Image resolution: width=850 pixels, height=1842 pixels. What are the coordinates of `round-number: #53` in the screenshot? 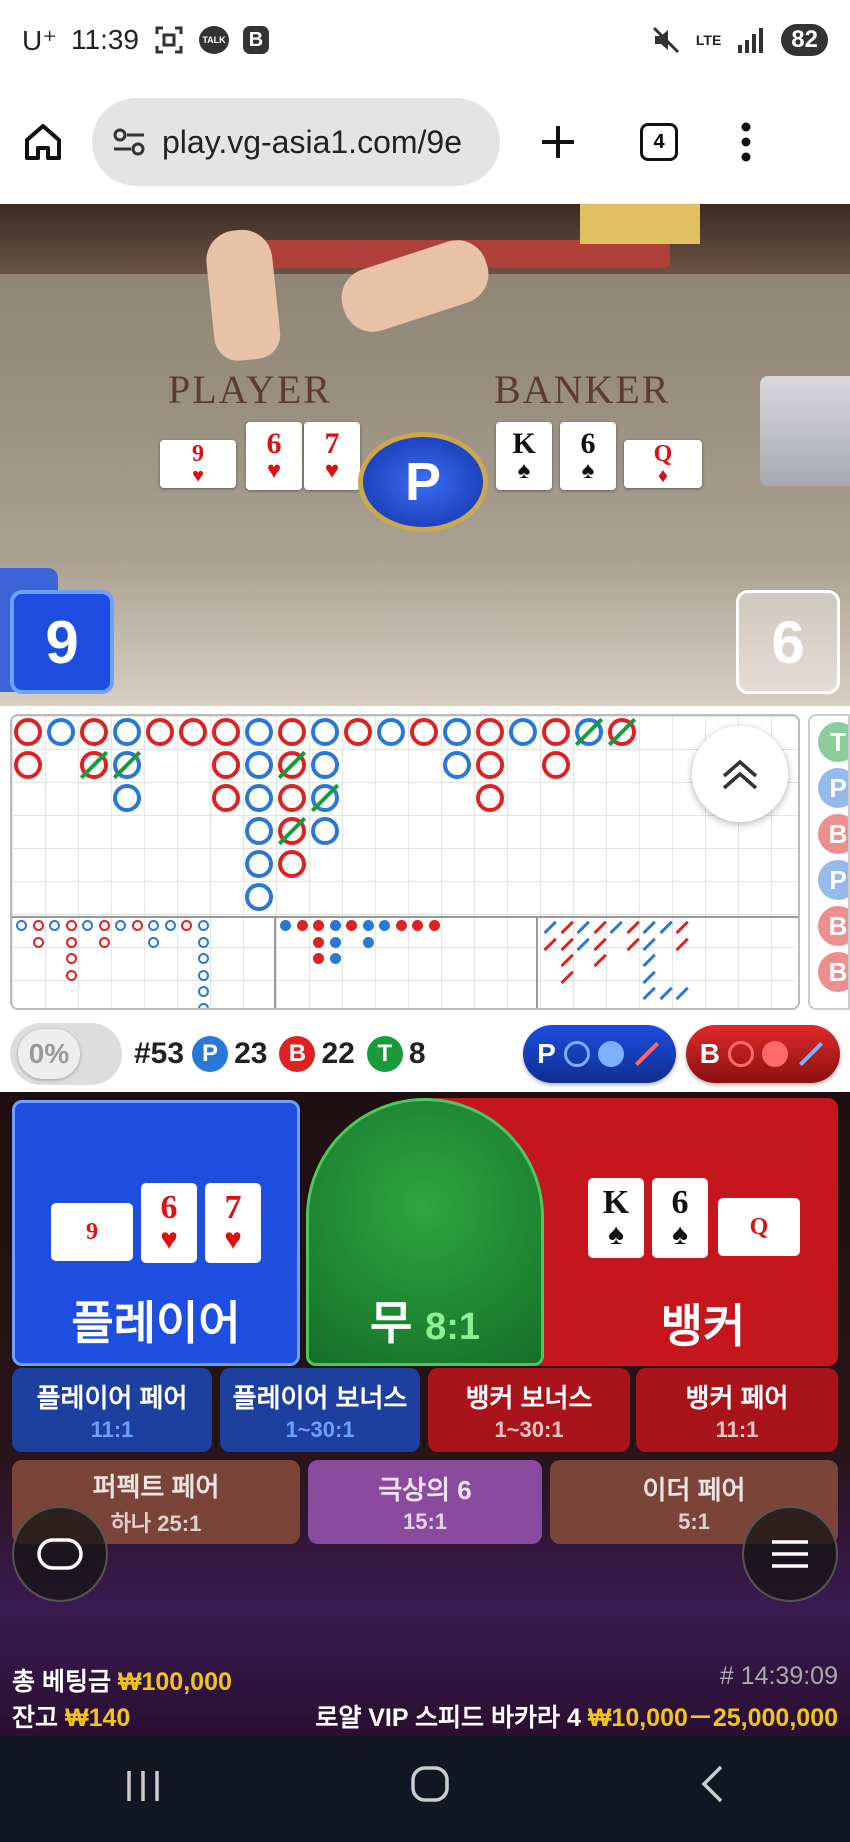 It's located at (159, 1053).